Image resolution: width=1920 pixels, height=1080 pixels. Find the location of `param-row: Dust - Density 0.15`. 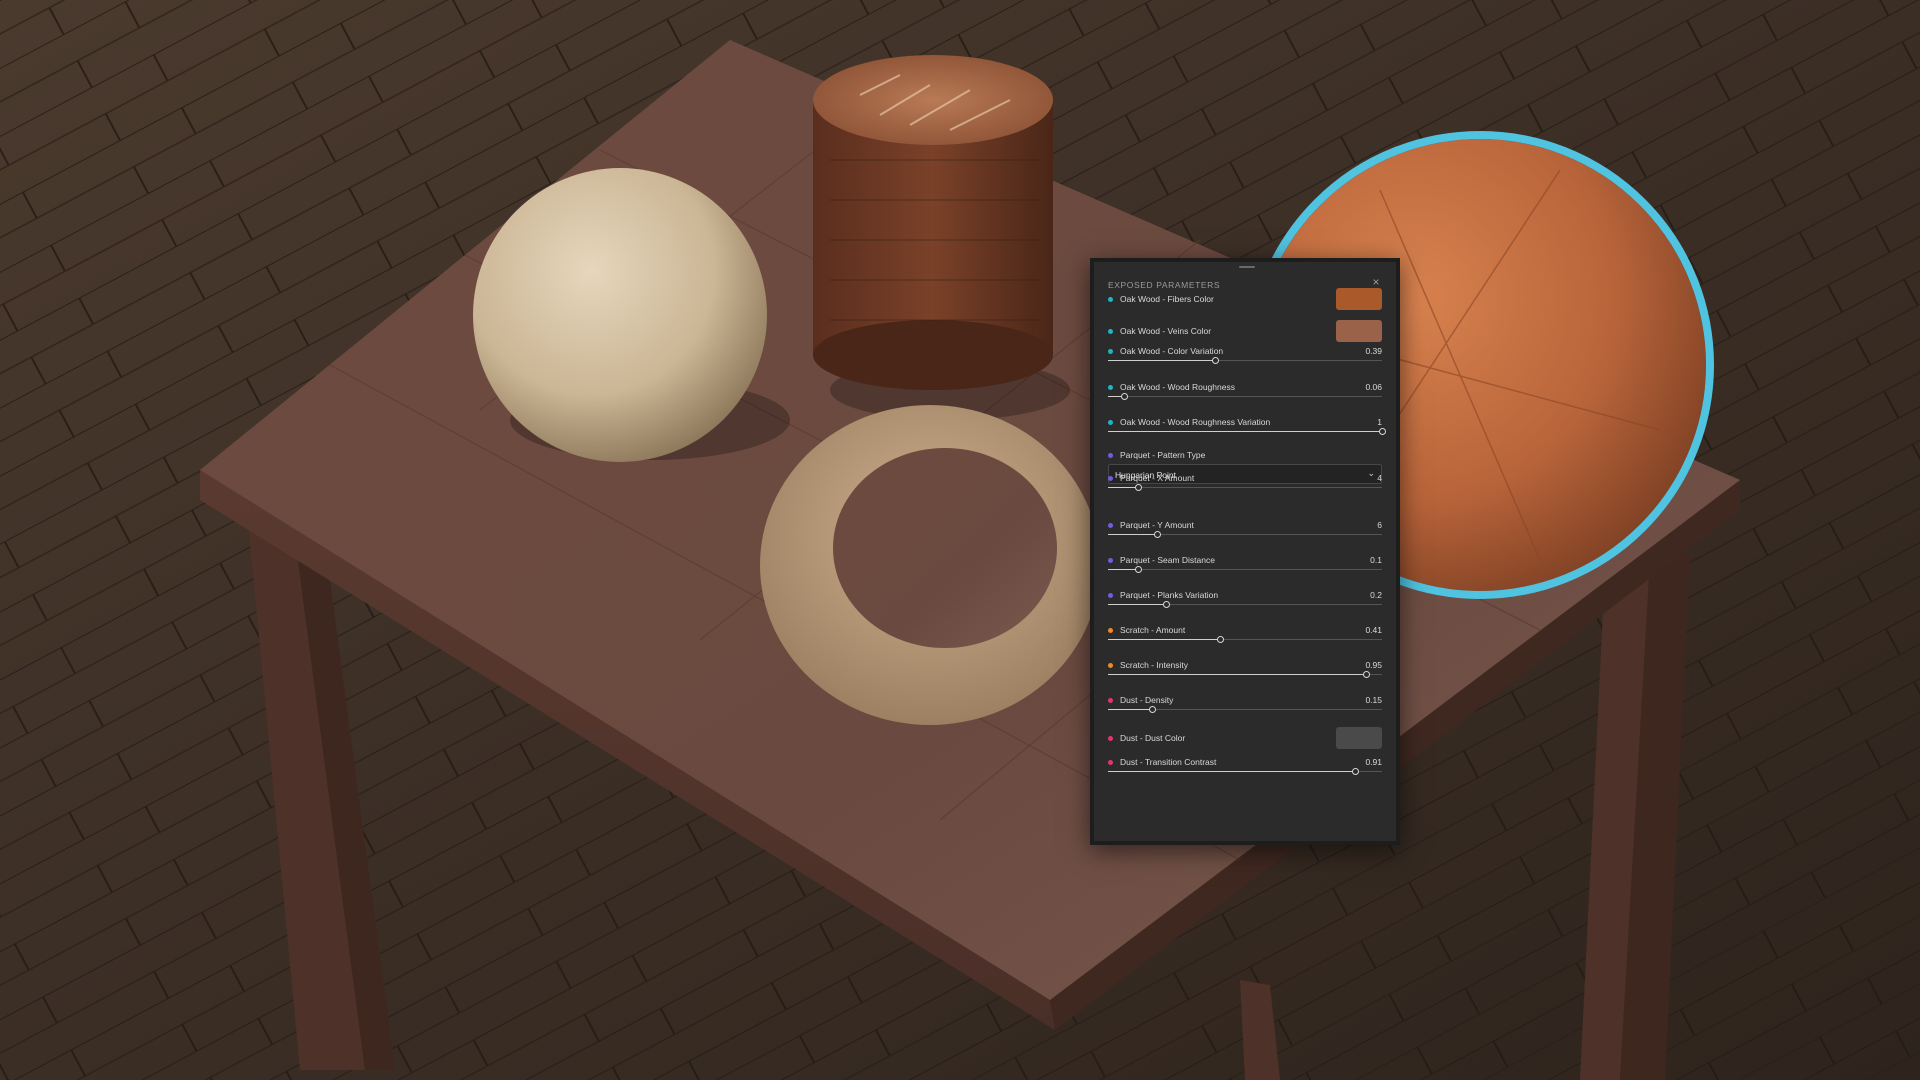

param-row: Dust - Density 0.15 is located at coordinates (1245, 710).